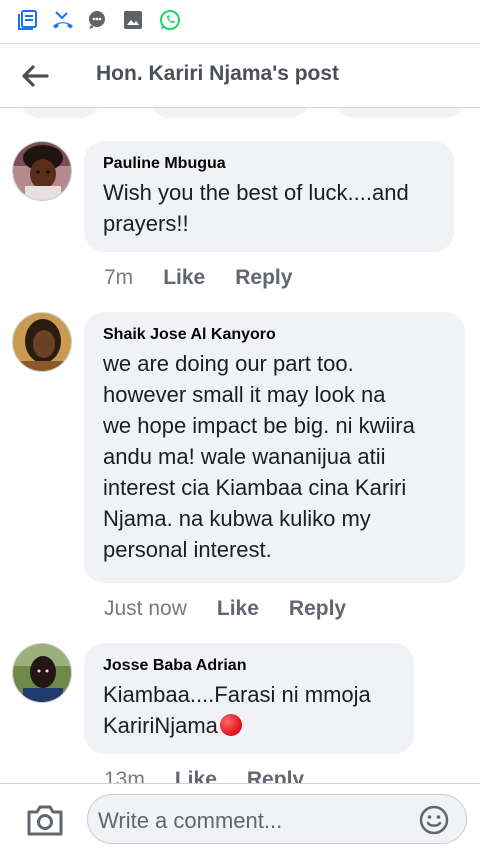  What do you see at coordinates (228, 363) in the screenshot?
I see `comment-line: we are doing our part too.` at bounding box center [228, 363].